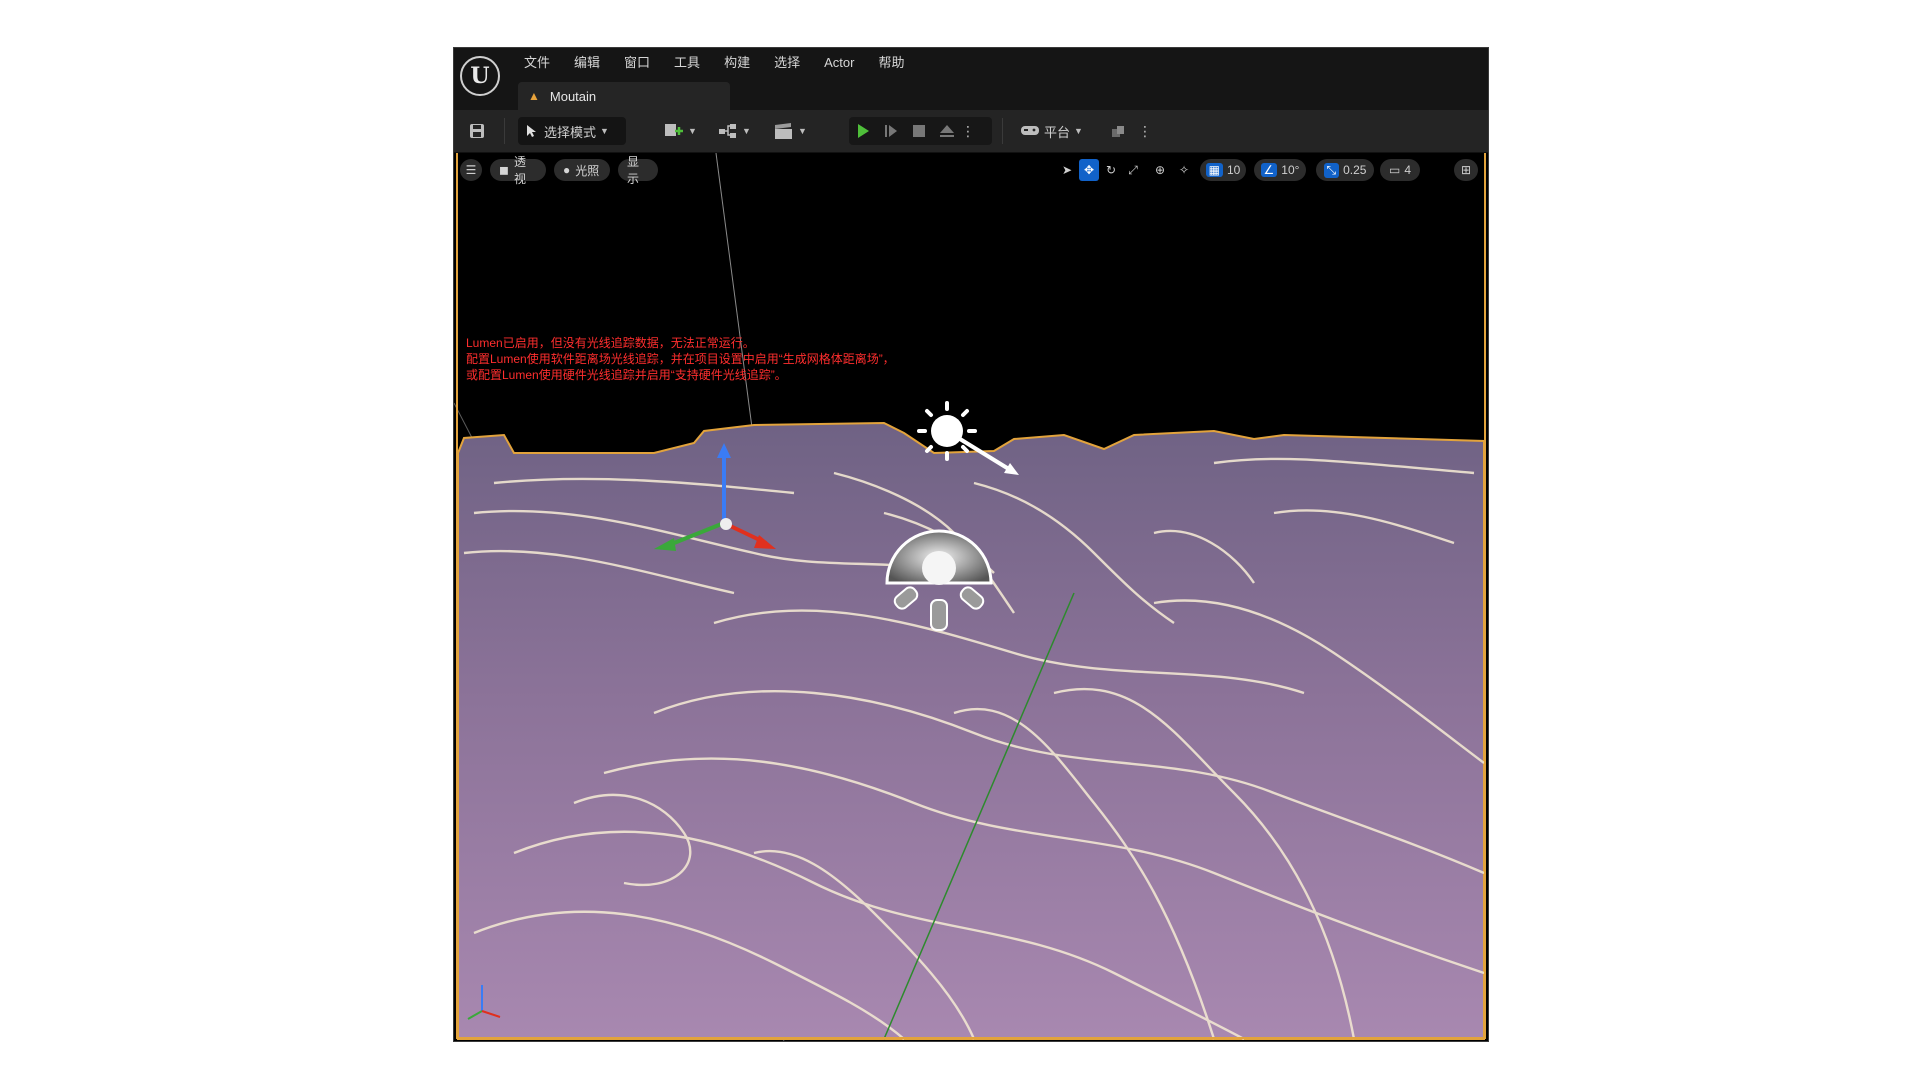 This screenshot has width=1920, height=1080. I want to click on mode-select-label: 选择模式, so click(570, 132).